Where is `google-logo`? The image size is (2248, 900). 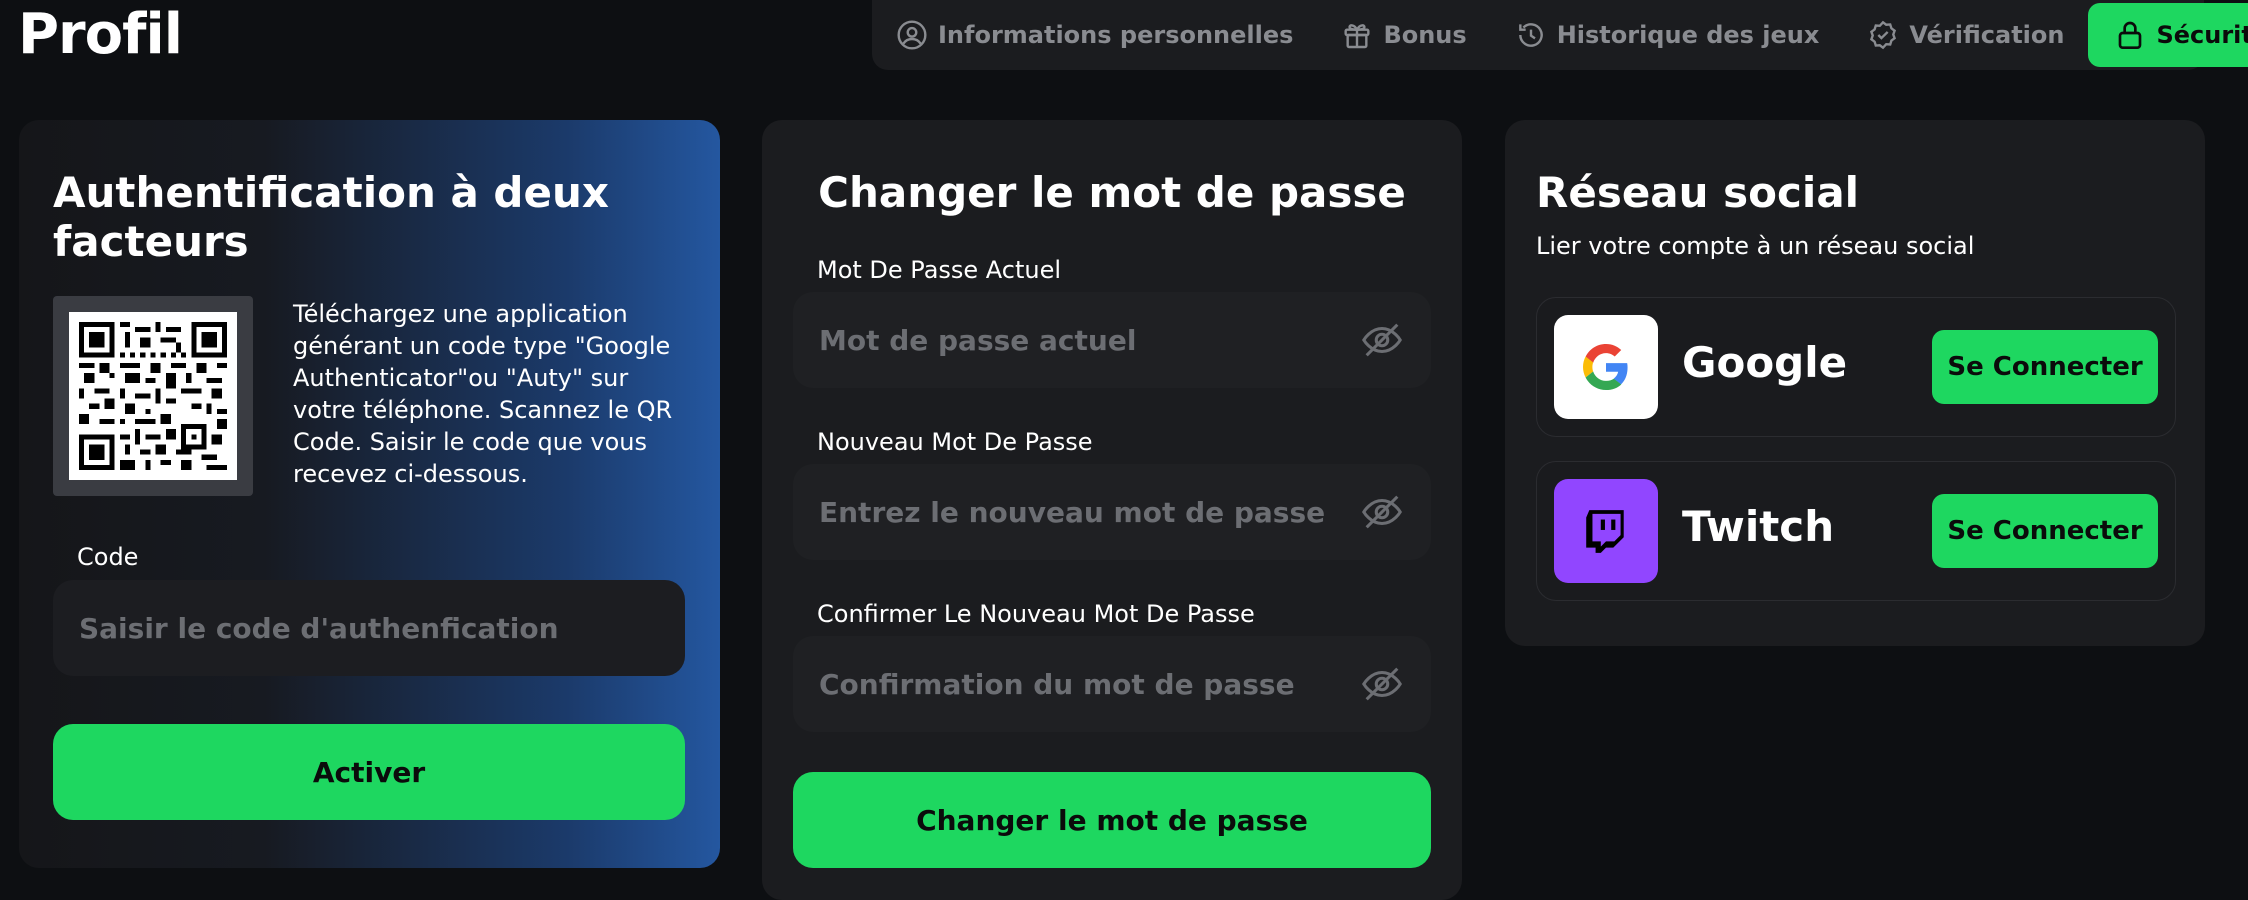
google-logo is located at coordinates (1606, 367).